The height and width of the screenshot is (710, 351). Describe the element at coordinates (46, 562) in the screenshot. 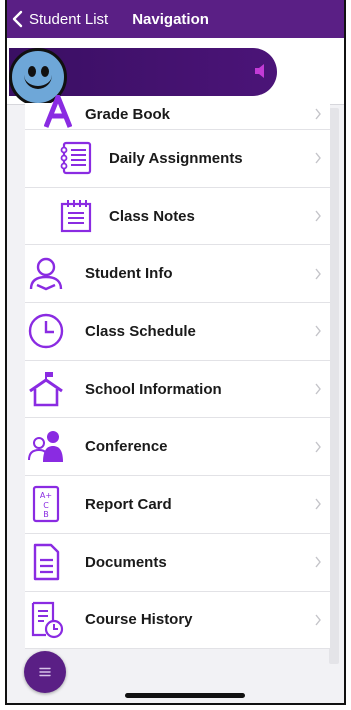

I see `document-icon` at that location.